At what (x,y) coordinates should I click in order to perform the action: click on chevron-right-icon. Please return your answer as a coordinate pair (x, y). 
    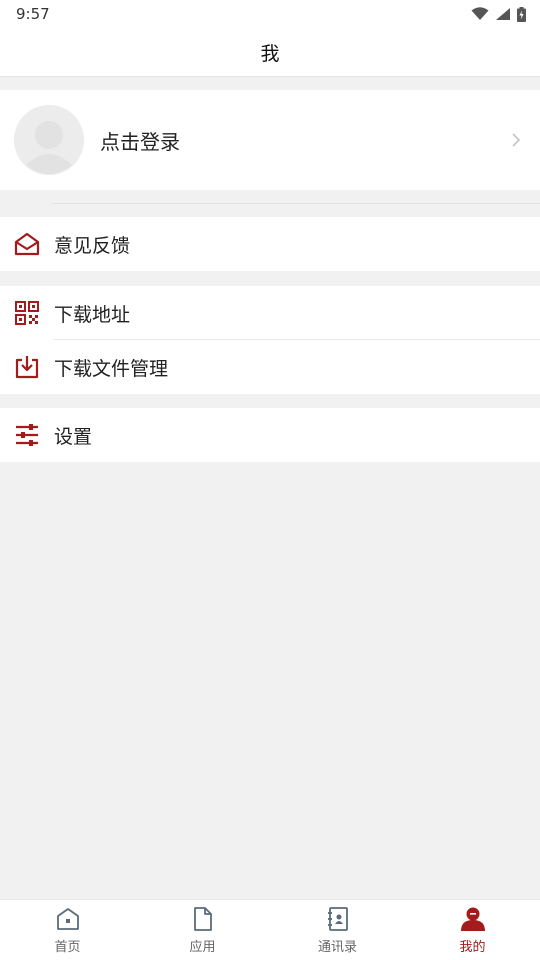
    Looking at the image, I should click on (516, 140).